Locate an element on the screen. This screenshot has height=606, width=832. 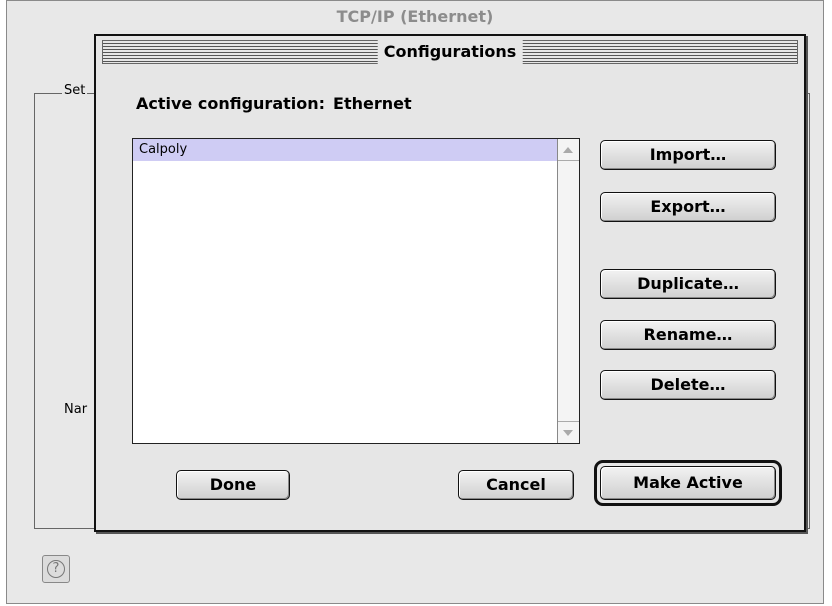
active-configuration-value: Ethernet is located at coordinates (372, 103).